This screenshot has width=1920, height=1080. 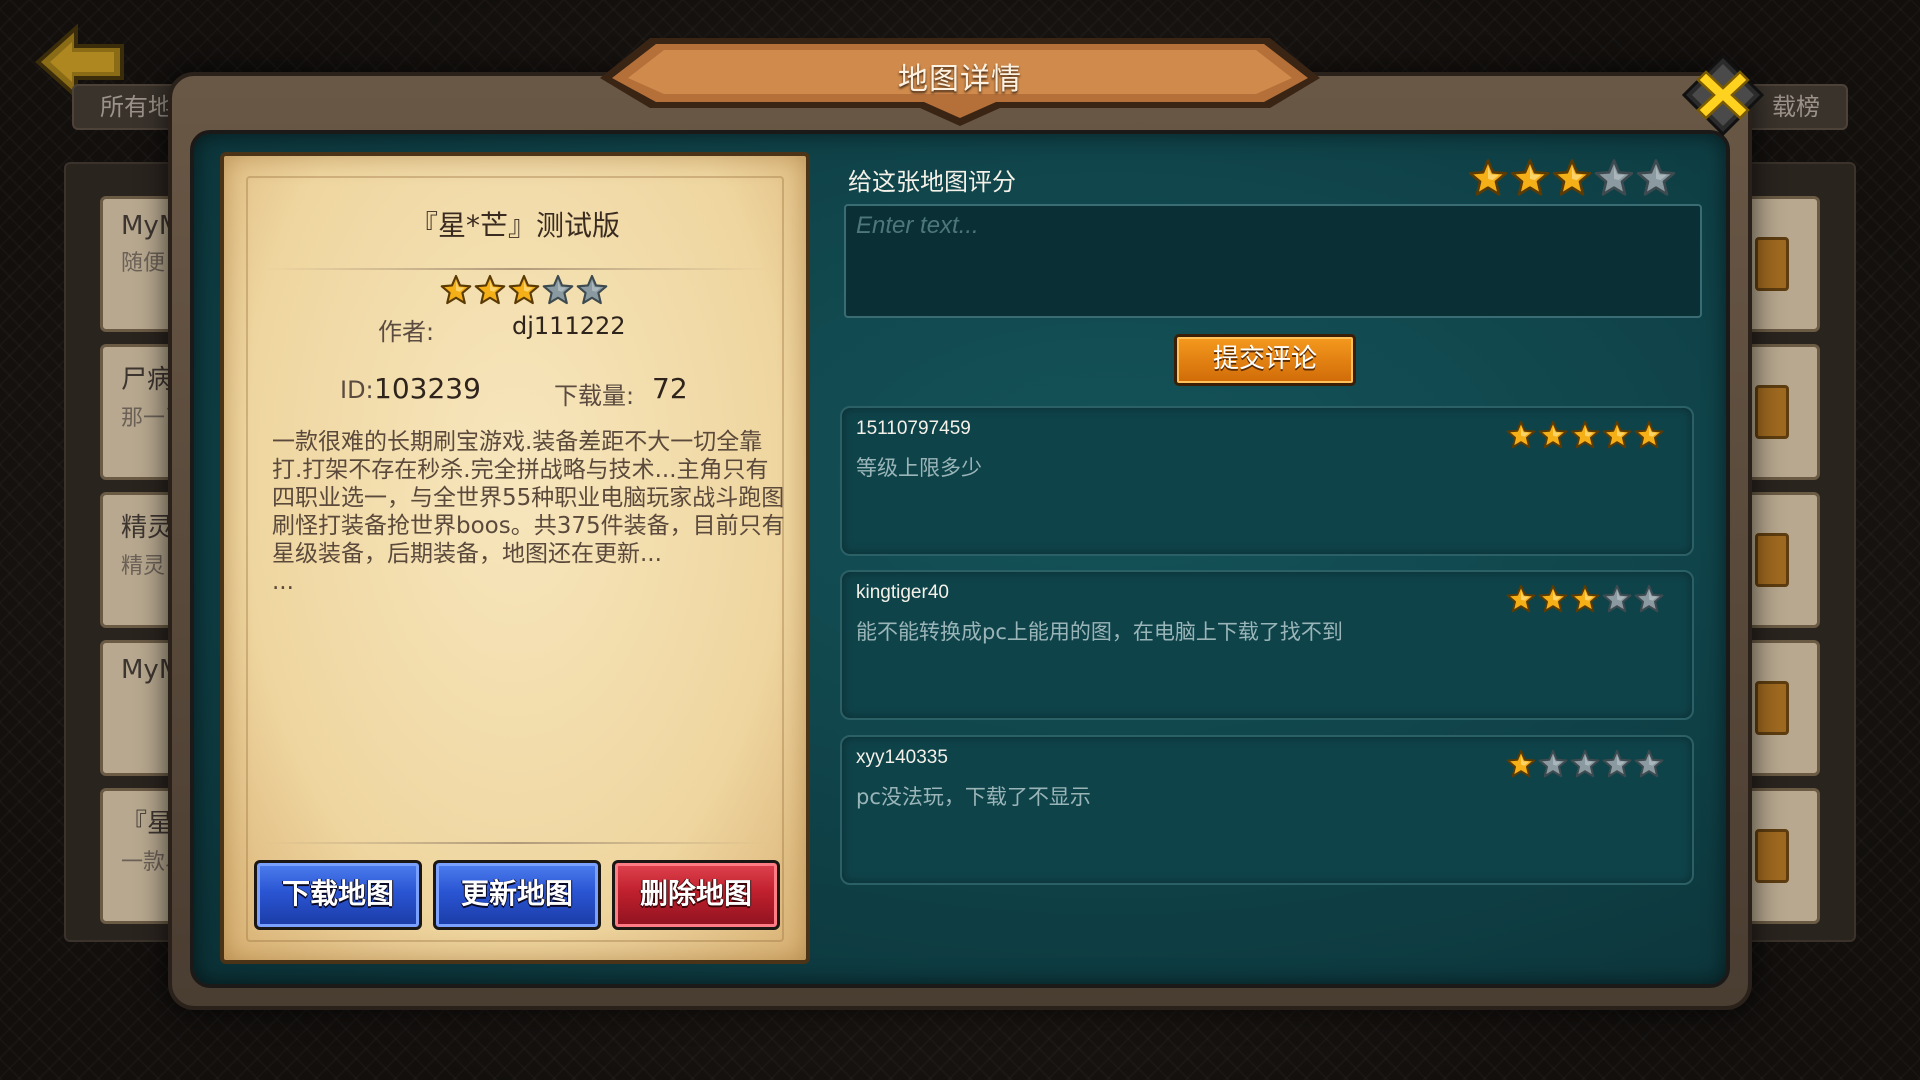 I want to click on dialog-title: 地图详情, so click(x=960, y=79).